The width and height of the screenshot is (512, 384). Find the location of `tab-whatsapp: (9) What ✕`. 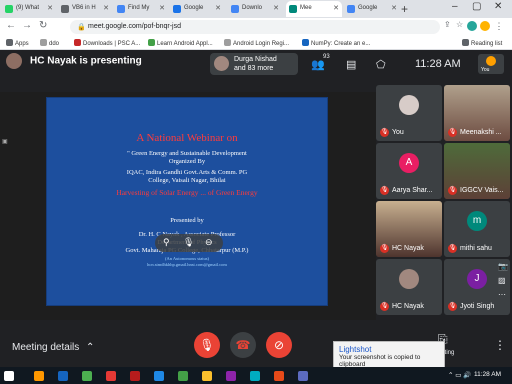

tab-whatsapp: (9) What ✕ is located at coordinates (29, 9).